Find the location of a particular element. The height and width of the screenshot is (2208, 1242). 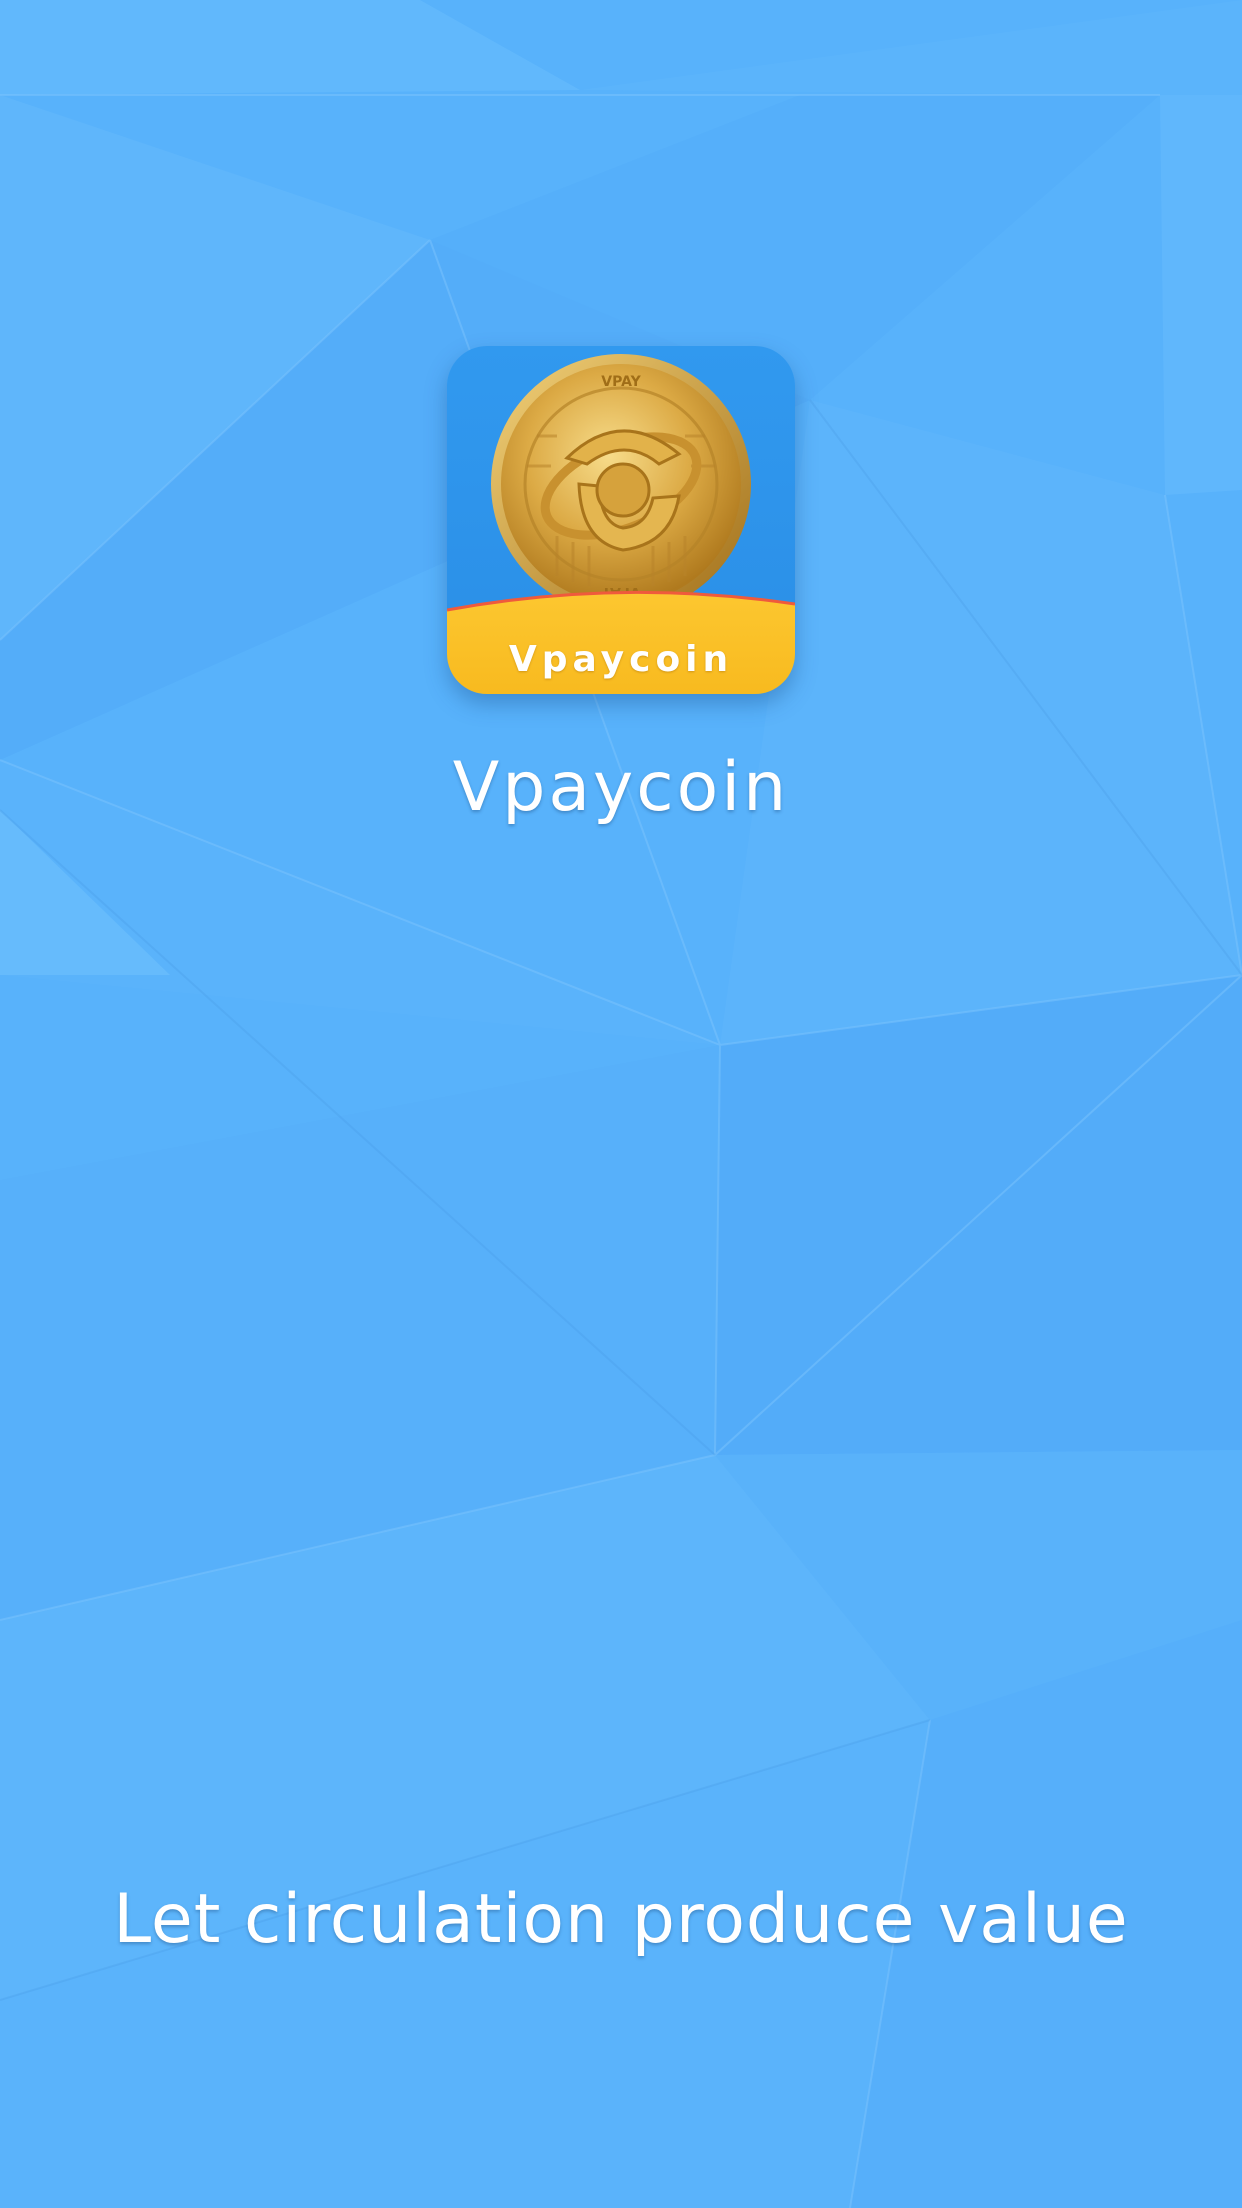

app-name: Vpaycoin is located at coordinates (621, 787).